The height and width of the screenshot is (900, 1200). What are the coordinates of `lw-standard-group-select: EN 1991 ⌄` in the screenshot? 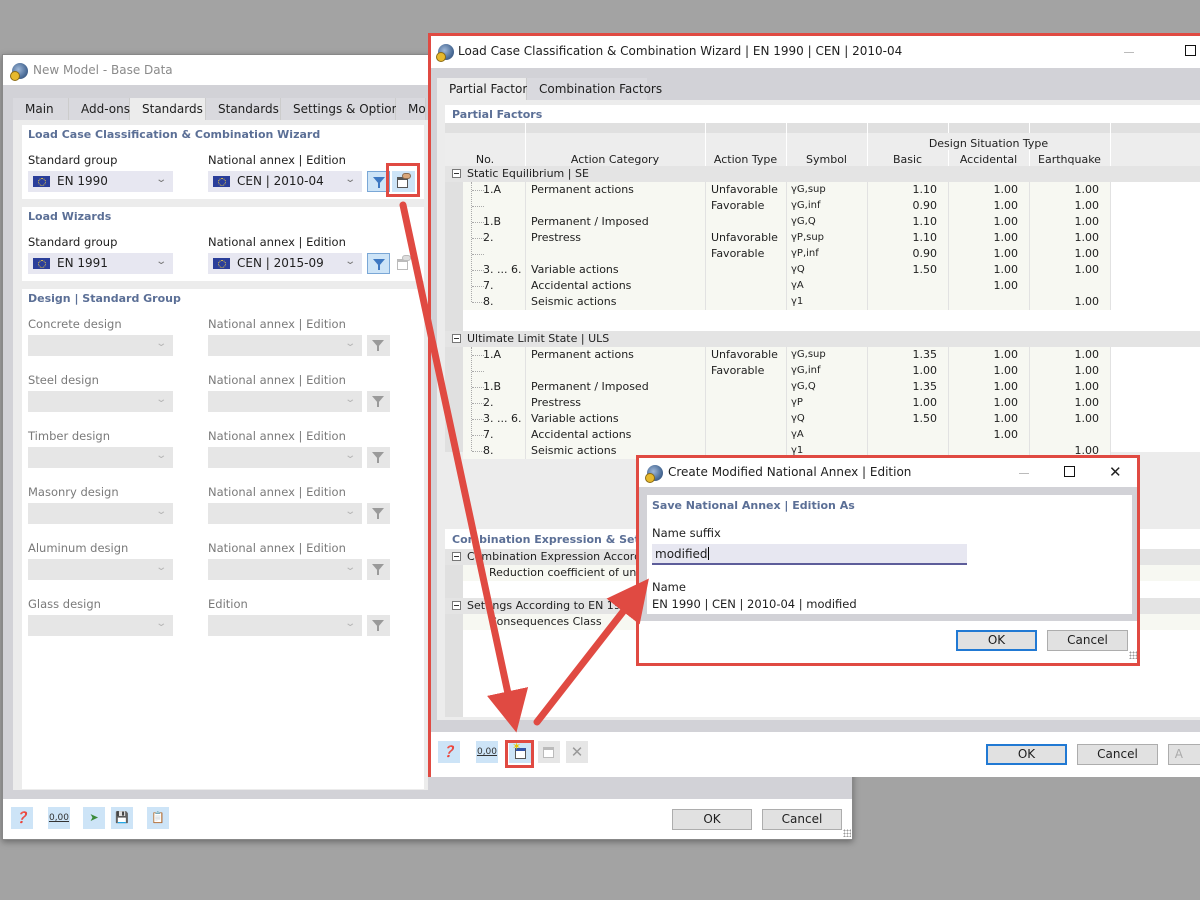 It's located at (100, 263).